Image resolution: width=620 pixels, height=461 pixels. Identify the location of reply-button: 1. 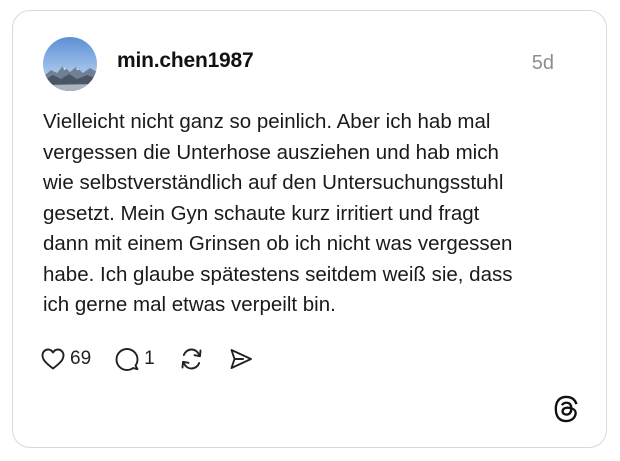
(135, 359).